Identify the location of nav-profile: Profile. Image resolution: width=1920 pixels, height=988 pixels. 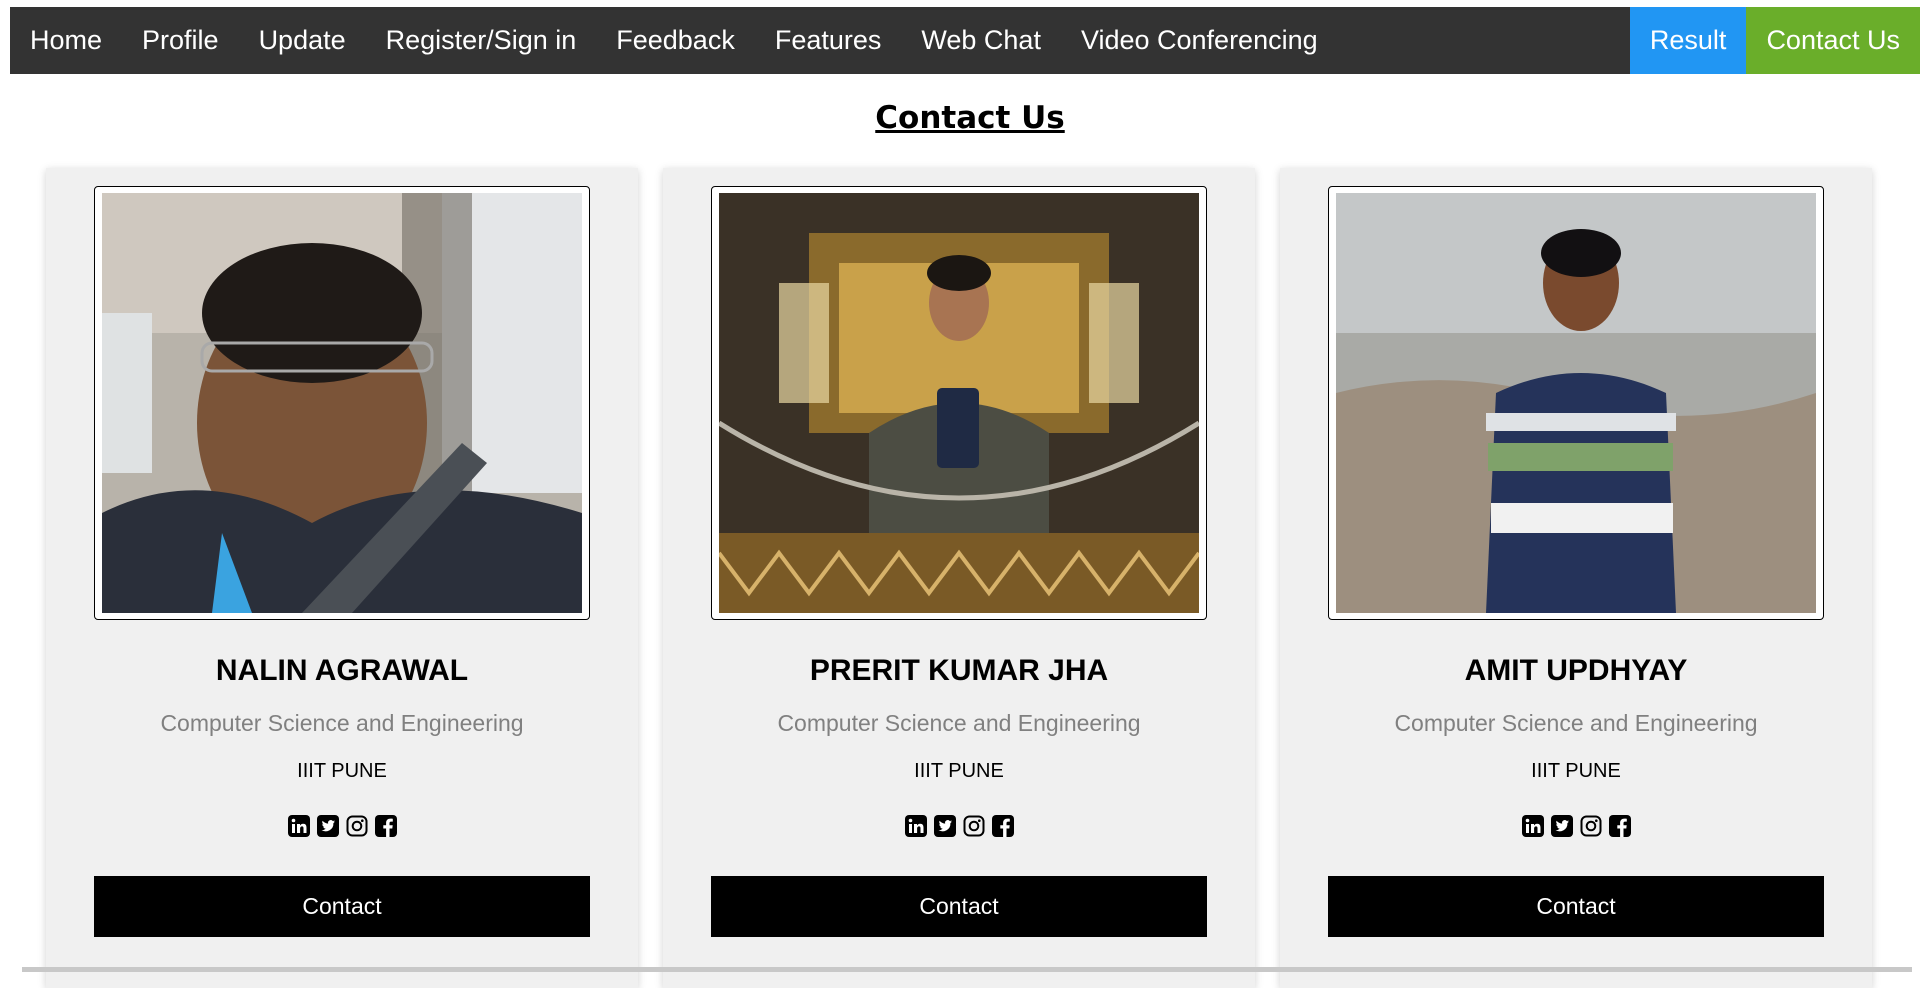
(180, 40).